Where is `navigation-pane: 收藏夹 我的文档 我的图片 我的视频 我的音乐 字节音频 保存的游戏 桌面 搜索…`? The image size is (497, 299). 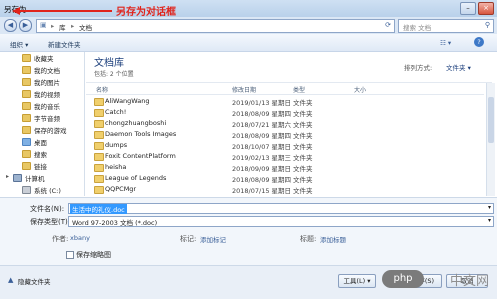 navigation-pane: 收藏夹 我的文档 我的图片 我的视频 我的音乐 字节音频 保存的游戏 桌面 搜索… is located at coordinates (42, 124).